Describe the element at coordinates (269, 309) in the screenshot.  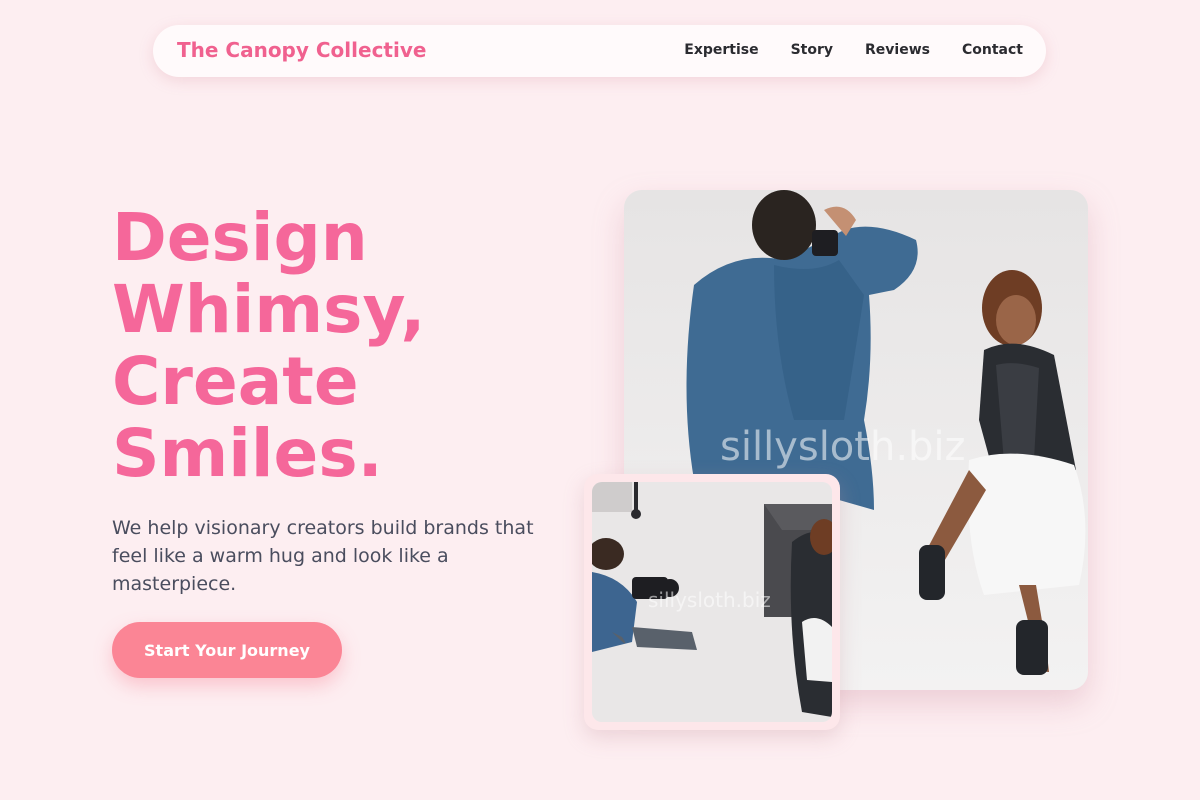
I see `hero-title-line: Whimsy,` at that location.